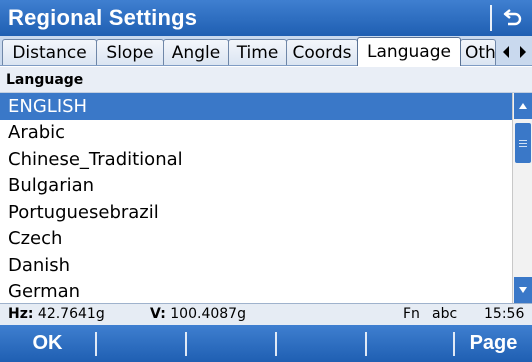  What do you see at coordinates (266, 80) in the screenshot?
I see `list-header: Language` at bounding box center [266, 80].